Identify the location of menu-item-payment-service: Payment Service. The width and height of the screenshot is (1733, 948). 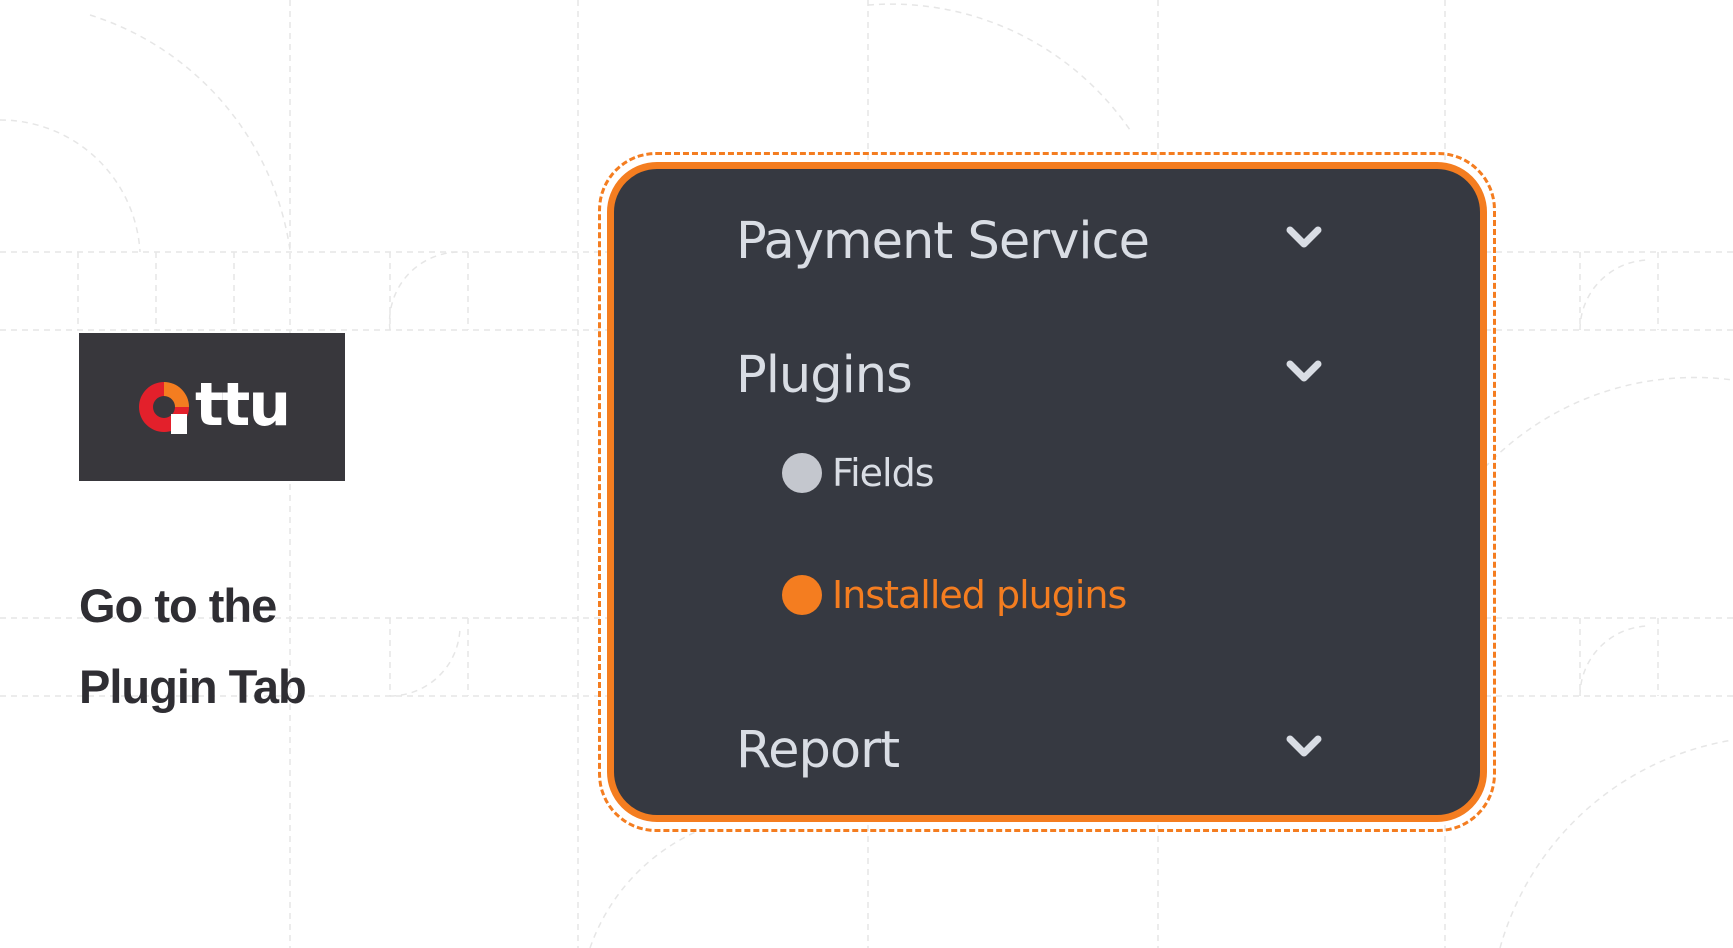
(1036, 241).